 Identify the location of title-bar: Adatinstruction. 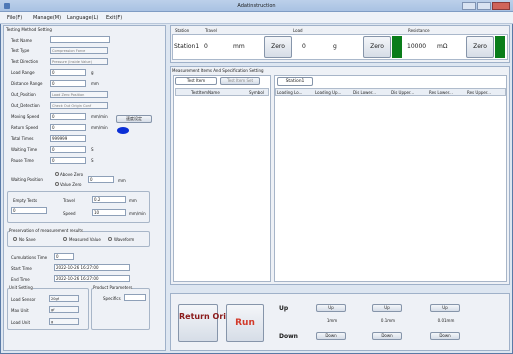
(256, 6).